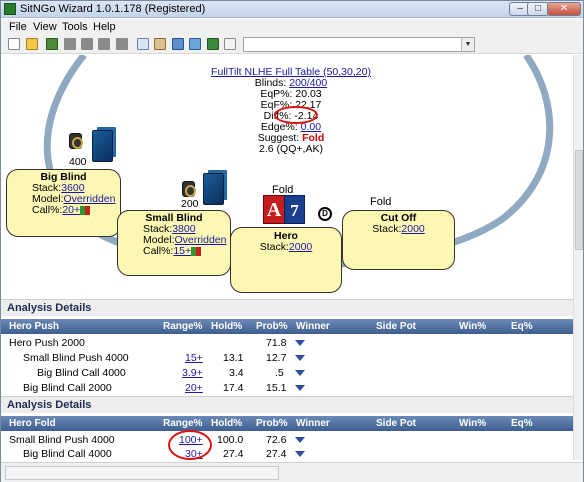 The height and width of the screenshot is (482, 584). What do you see at coordinates (279, 373) in the screenshot?
I see `row-prob: .5` at bounding box center [279, 373].